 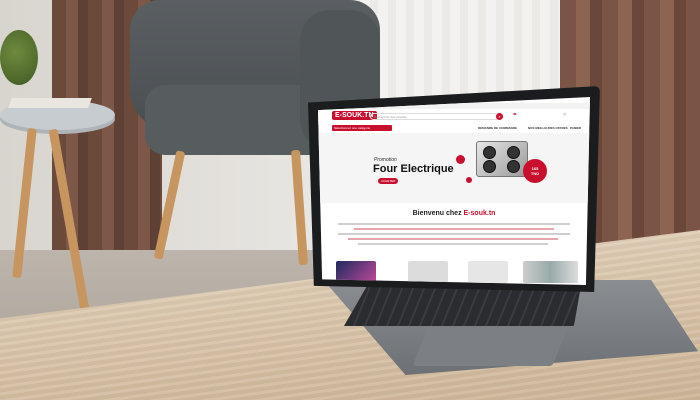 I want to click on search-input: Rechercher des produits, so click(x=435, y=116).